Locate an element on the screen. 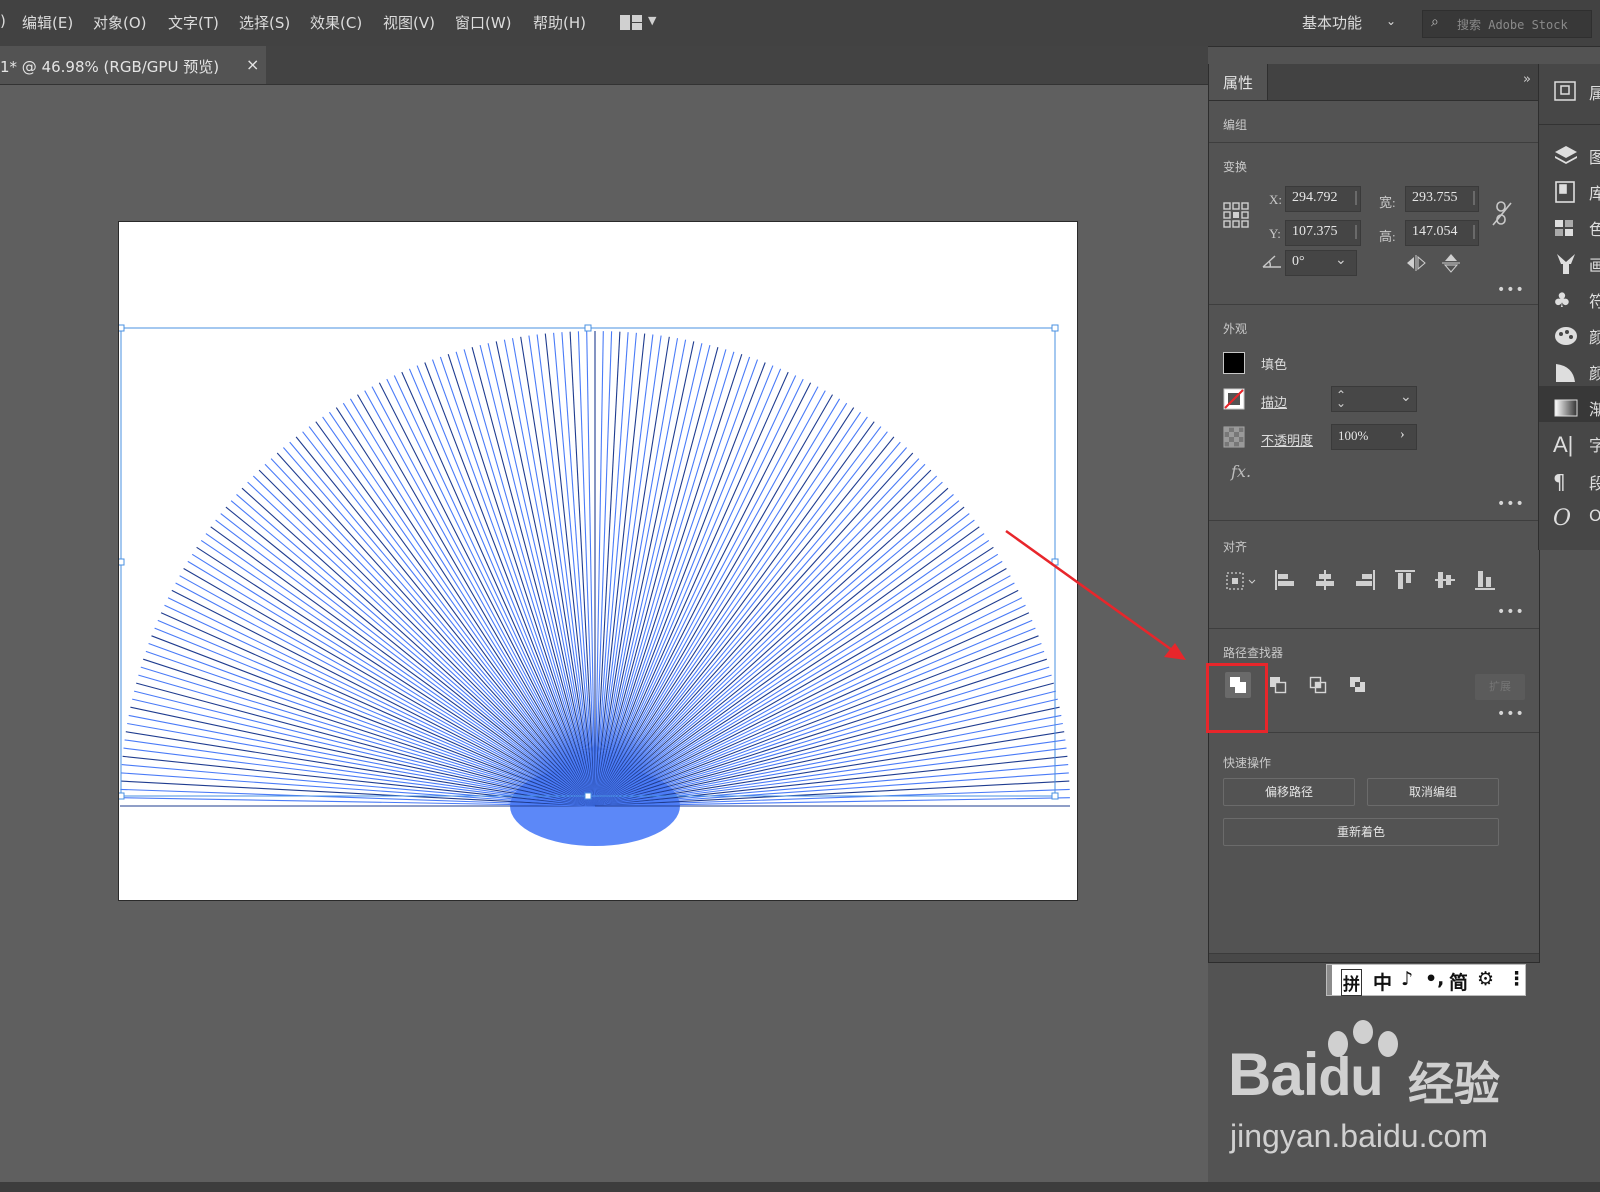 Image resolution: width=1600 pixels, height=1192 pixels. document-tab: 1* @ 46.98% (RGB/GPU 预览) × is located at coordinates (133, 65).